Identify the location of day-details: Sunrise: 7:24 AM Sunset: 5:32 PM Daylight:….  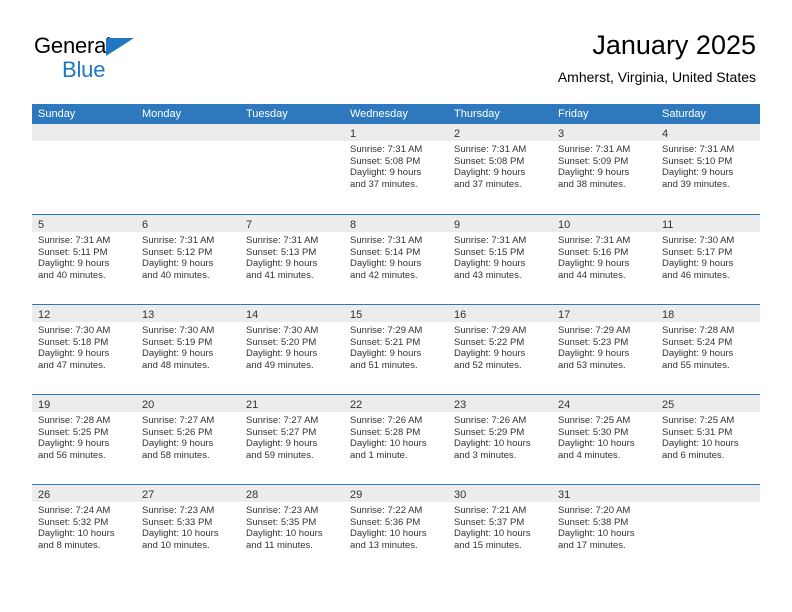
(84, 526).